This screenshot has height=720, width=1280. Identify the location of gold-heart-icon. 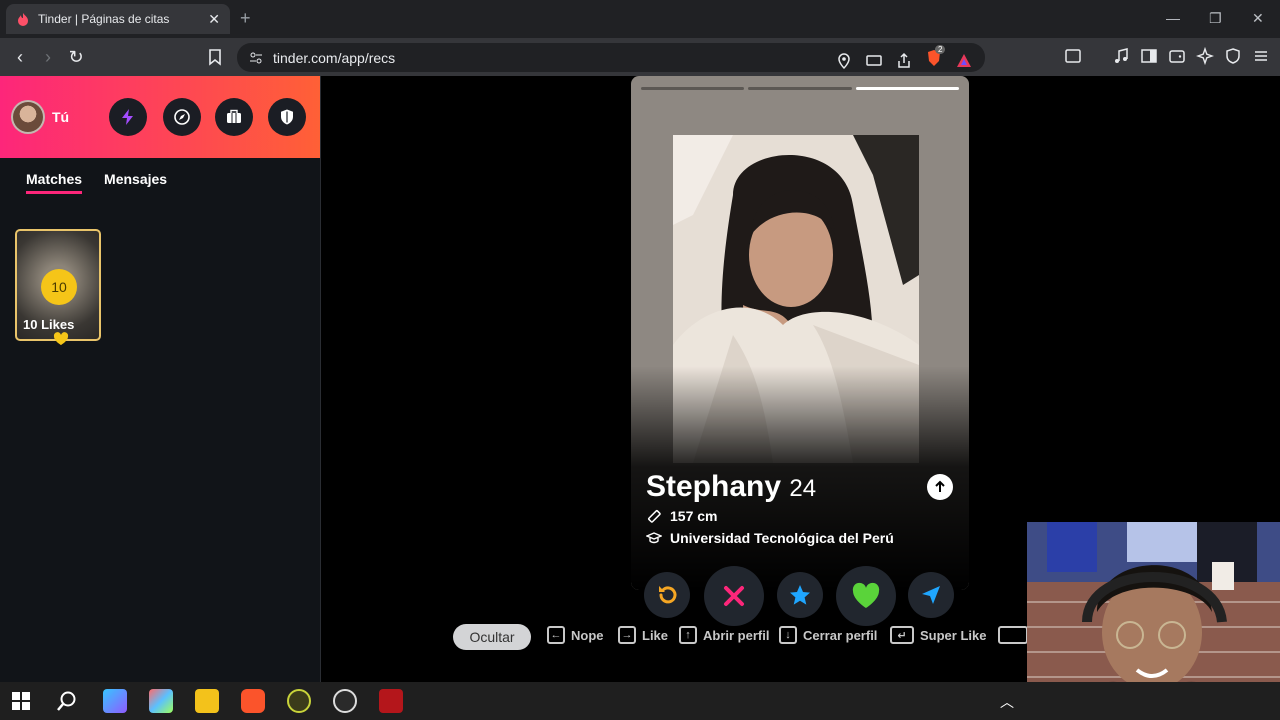
(61, 338).